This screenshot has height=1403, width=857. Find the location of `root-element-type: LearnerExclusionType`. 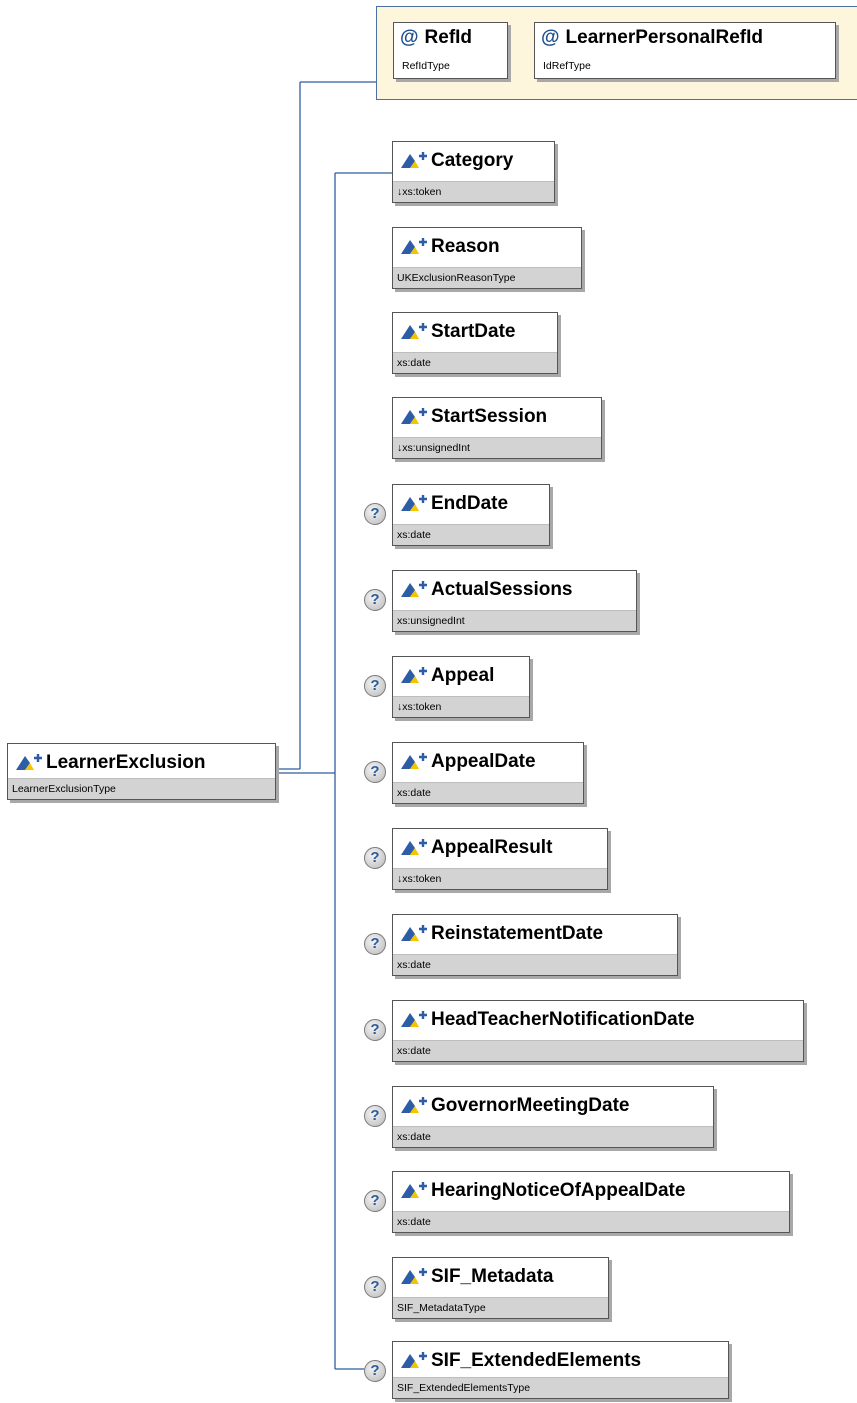

root-element-type: LearnerExclusionType is located at coordinates (141, 788).